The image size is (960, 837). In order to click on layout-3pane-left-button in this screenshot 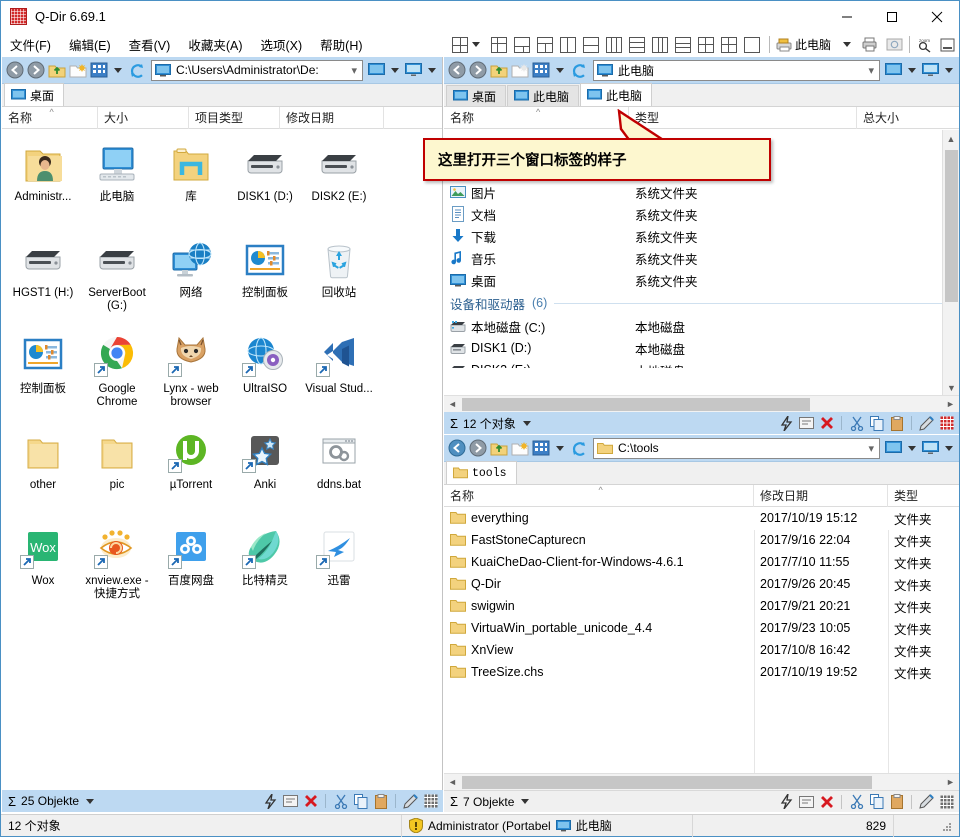, I will do `click(660, 45)`.